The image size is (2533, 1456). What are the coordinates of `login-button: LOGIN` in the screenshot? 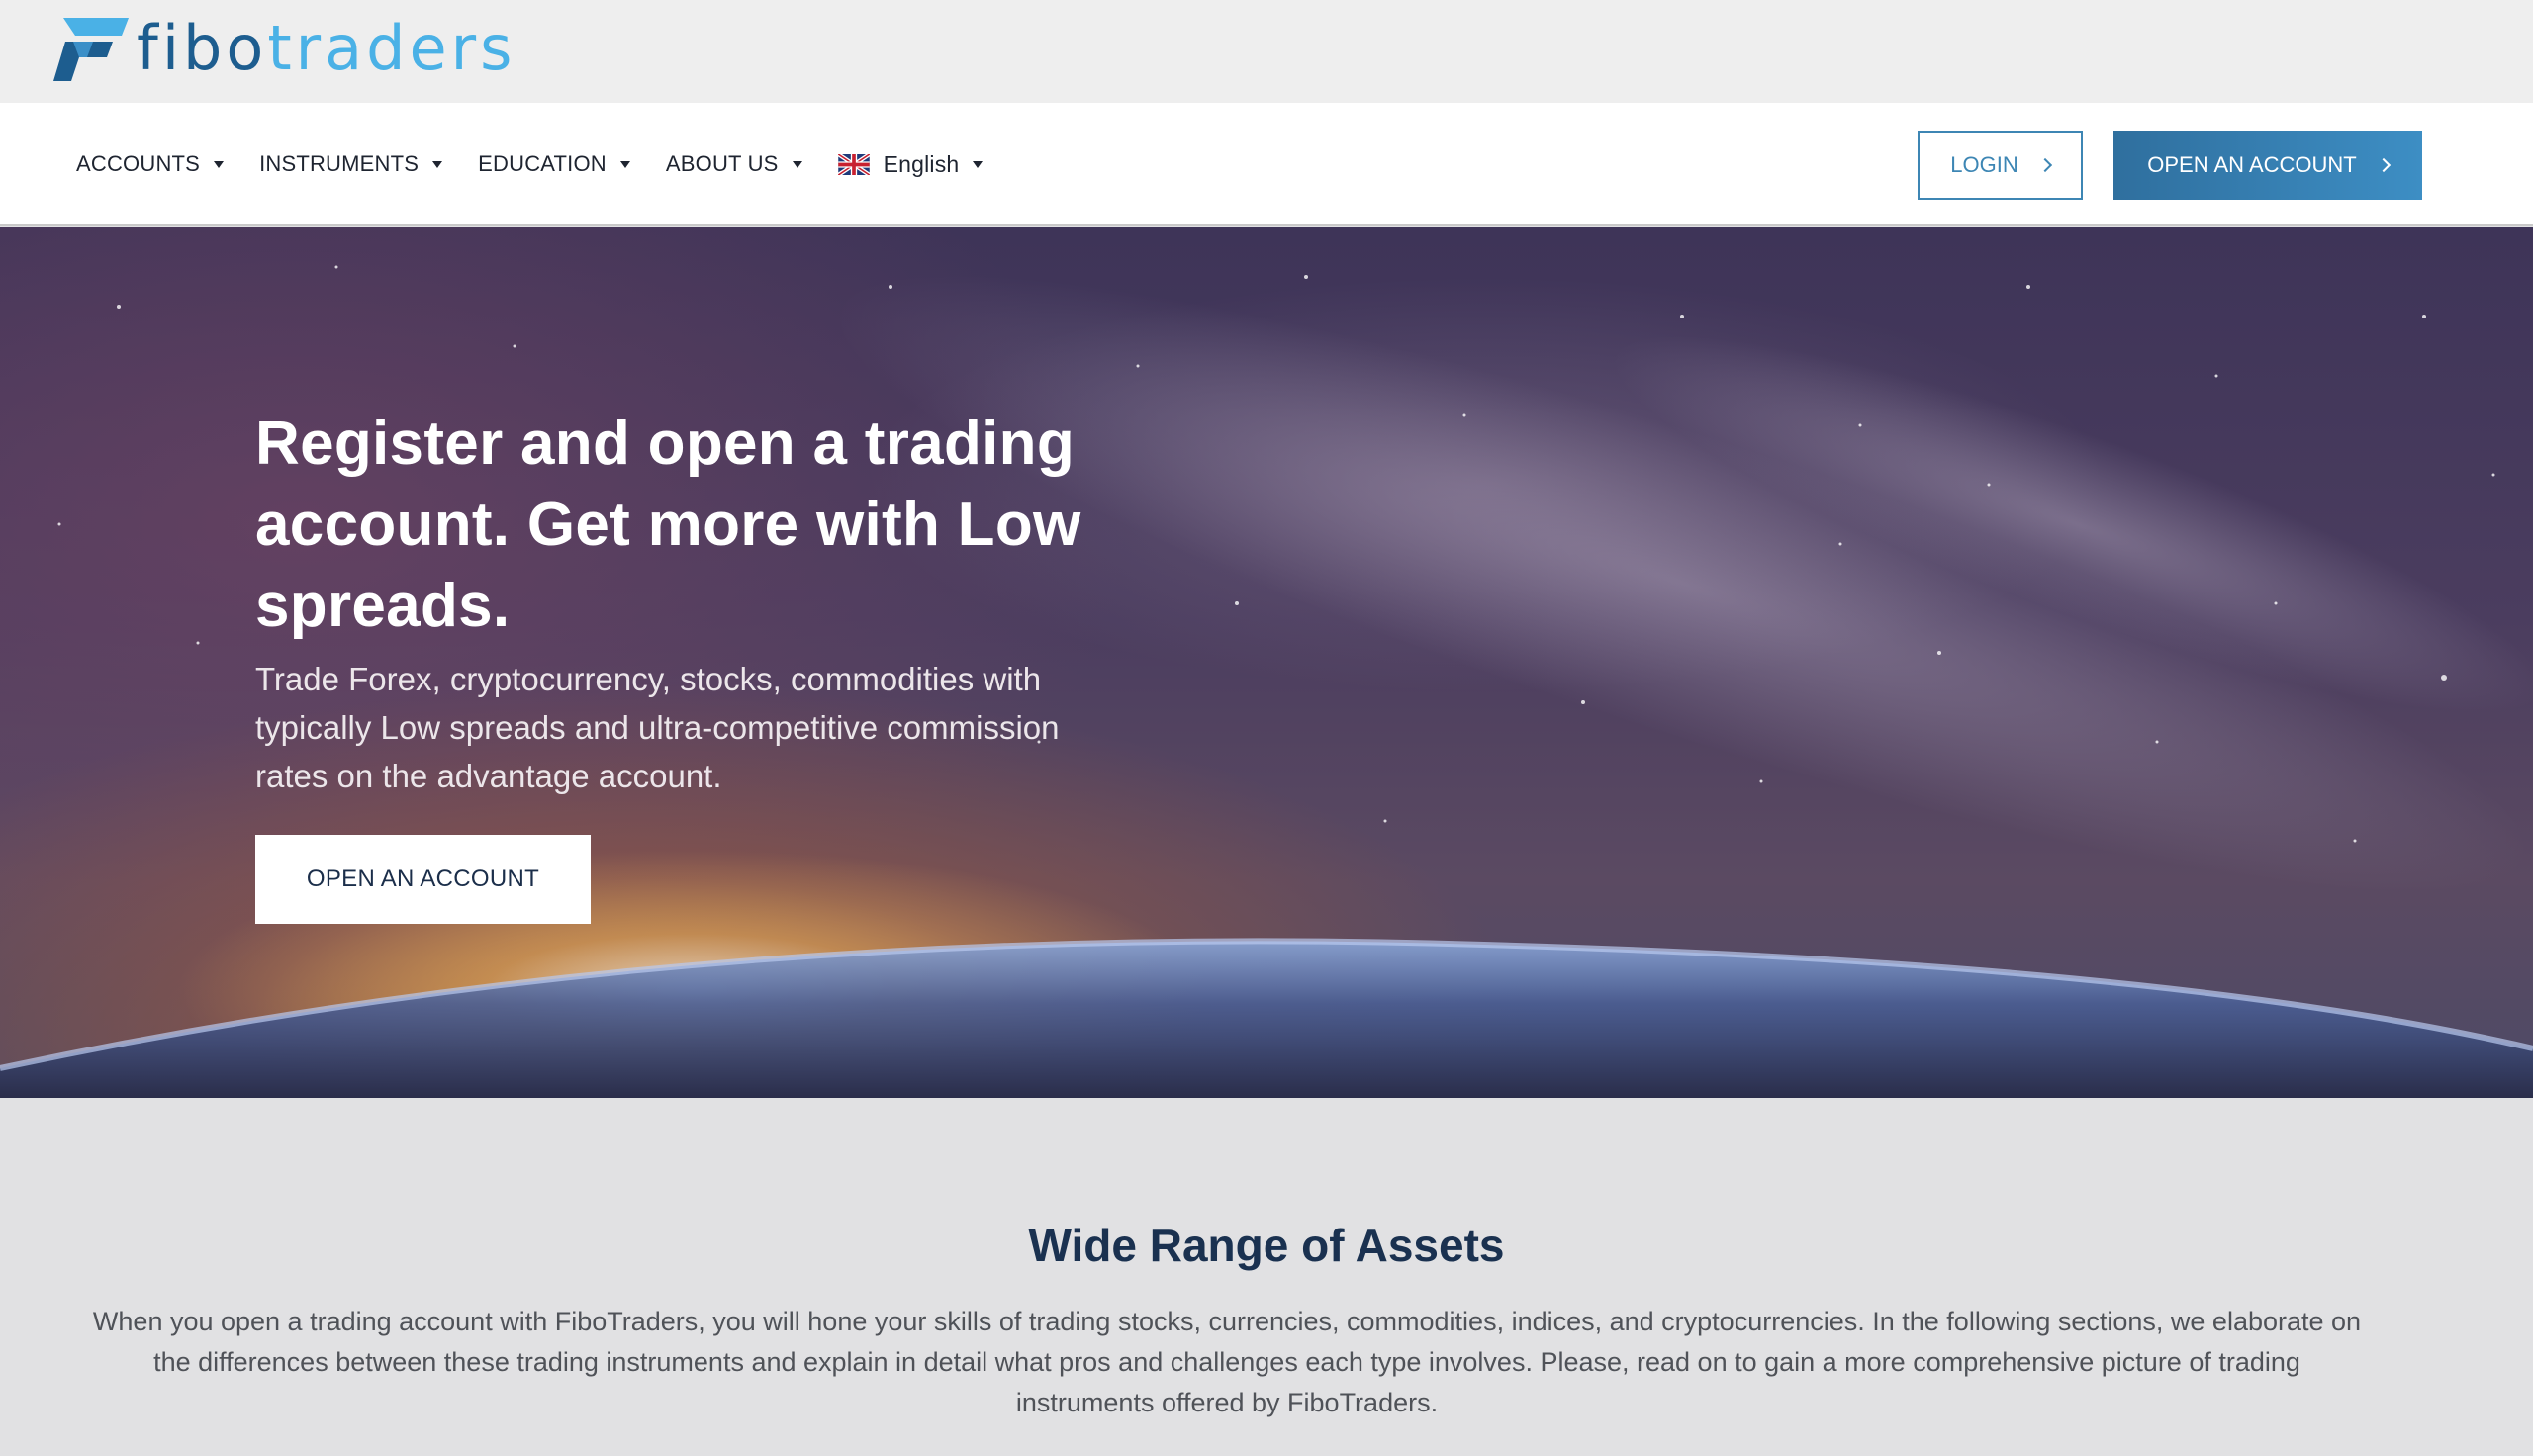 It's located at (2000, 165).